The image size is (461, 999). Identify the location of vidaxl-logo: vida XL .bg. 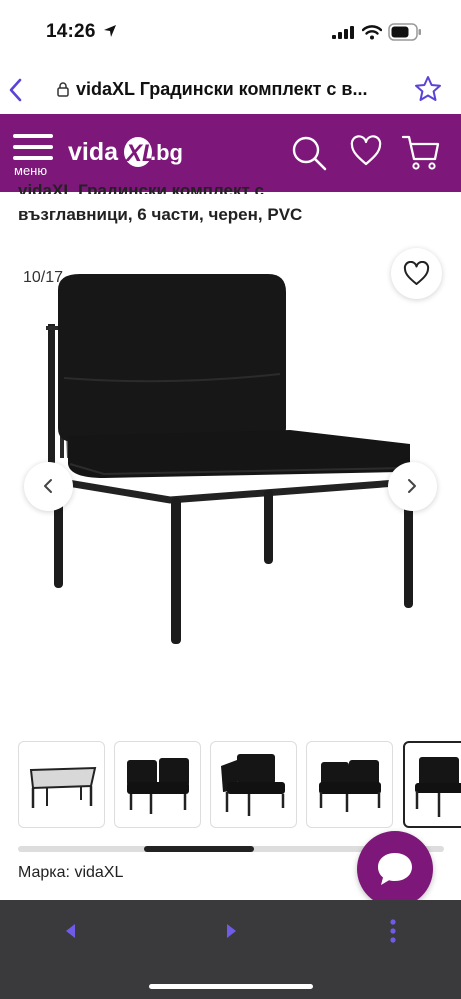
(128, 152).